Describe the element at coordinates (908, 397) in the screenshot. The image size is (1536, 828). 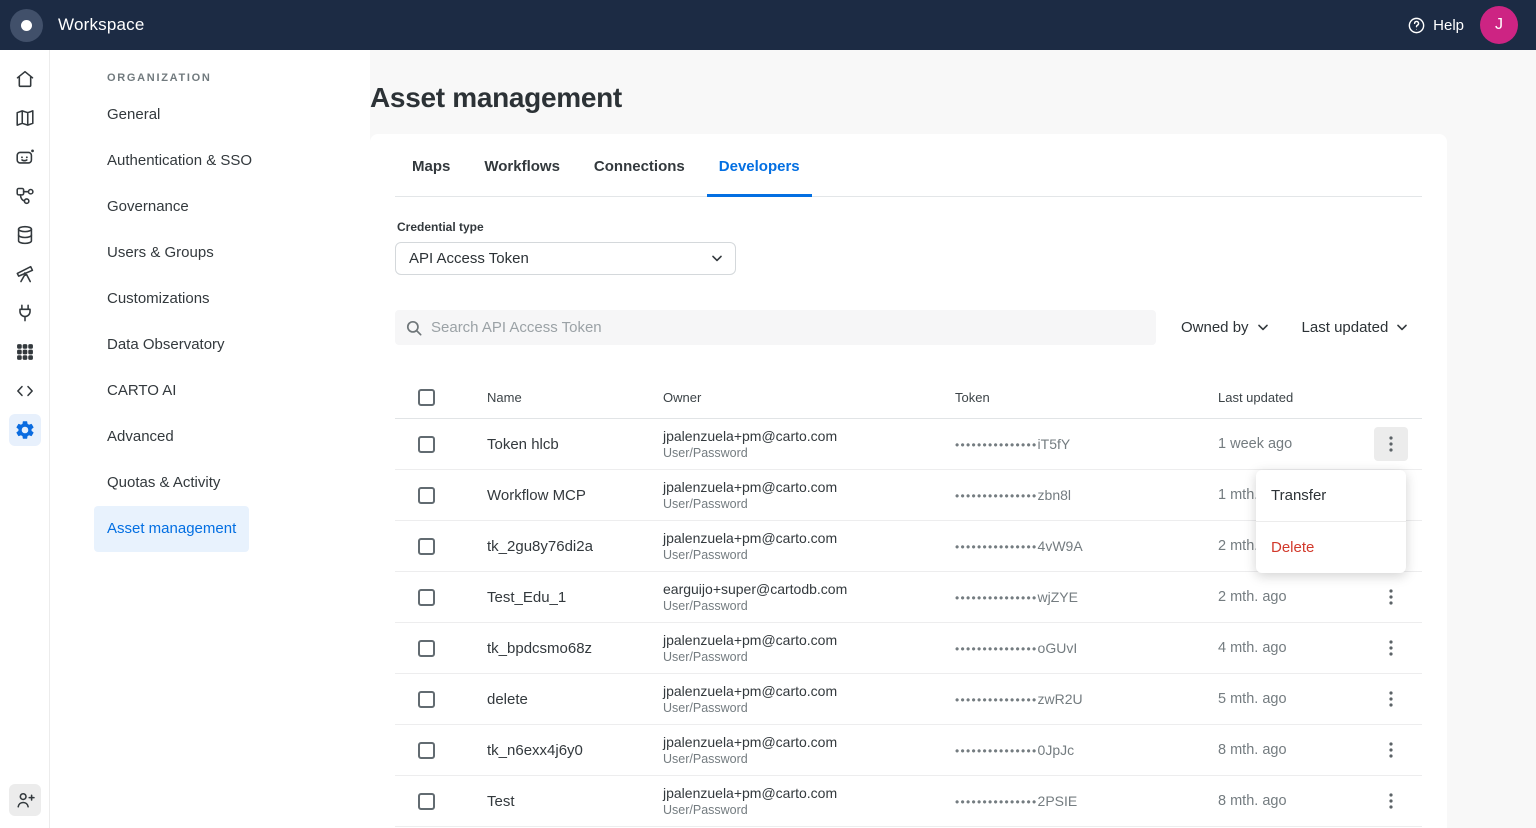
I see `table-header: Name Owner Token Last updated` at that location.